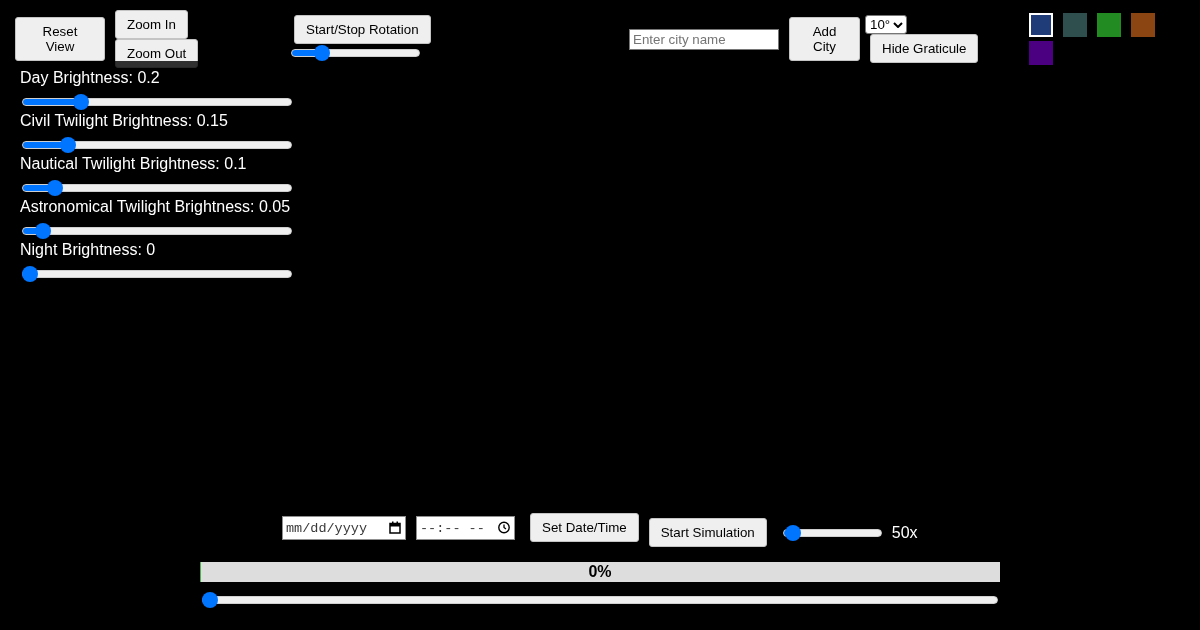 This screenshot has width=1200, height=630. I want to click on city-input: Enter city name, so click(704, 39).